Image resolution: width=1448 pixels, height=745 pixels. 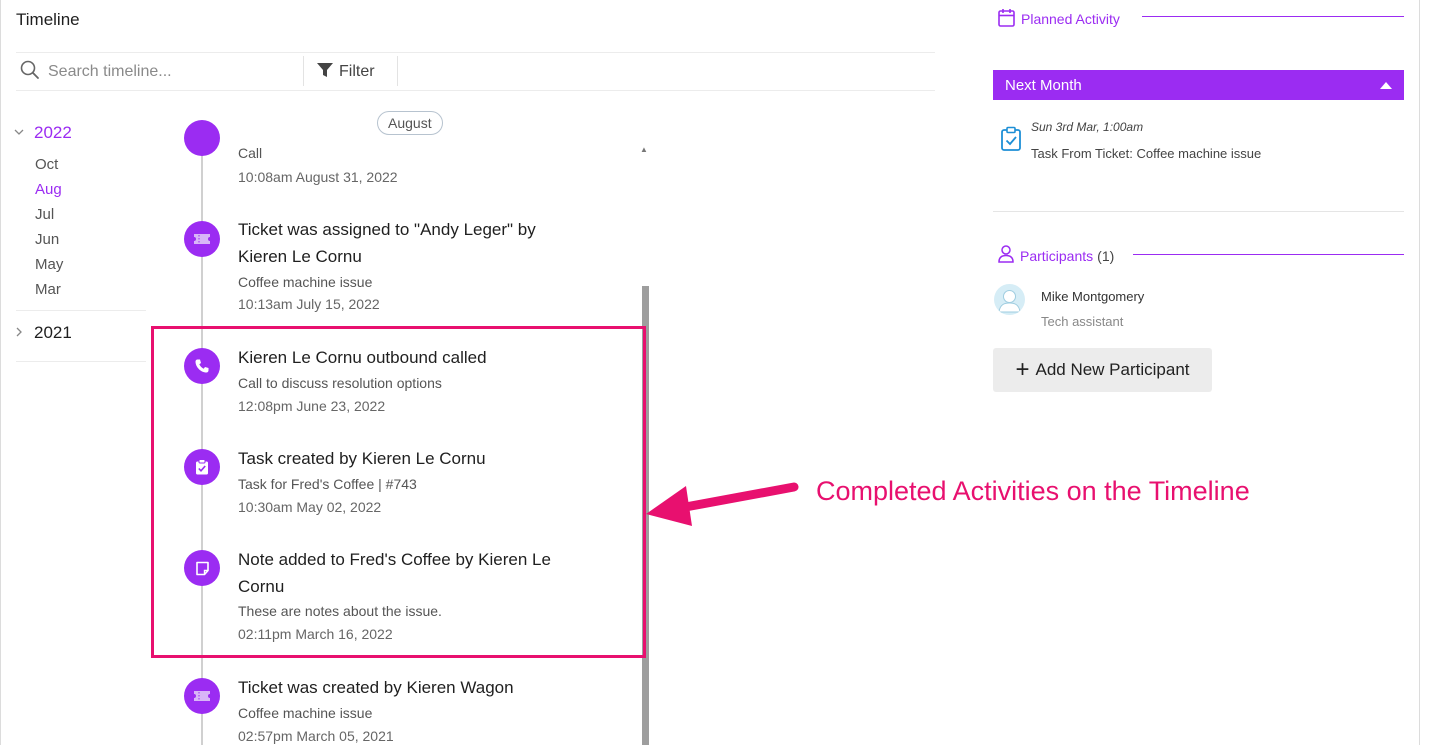 I want to click on event-time: 02:57pm March 05, 2021, so click(x=316, y=736).